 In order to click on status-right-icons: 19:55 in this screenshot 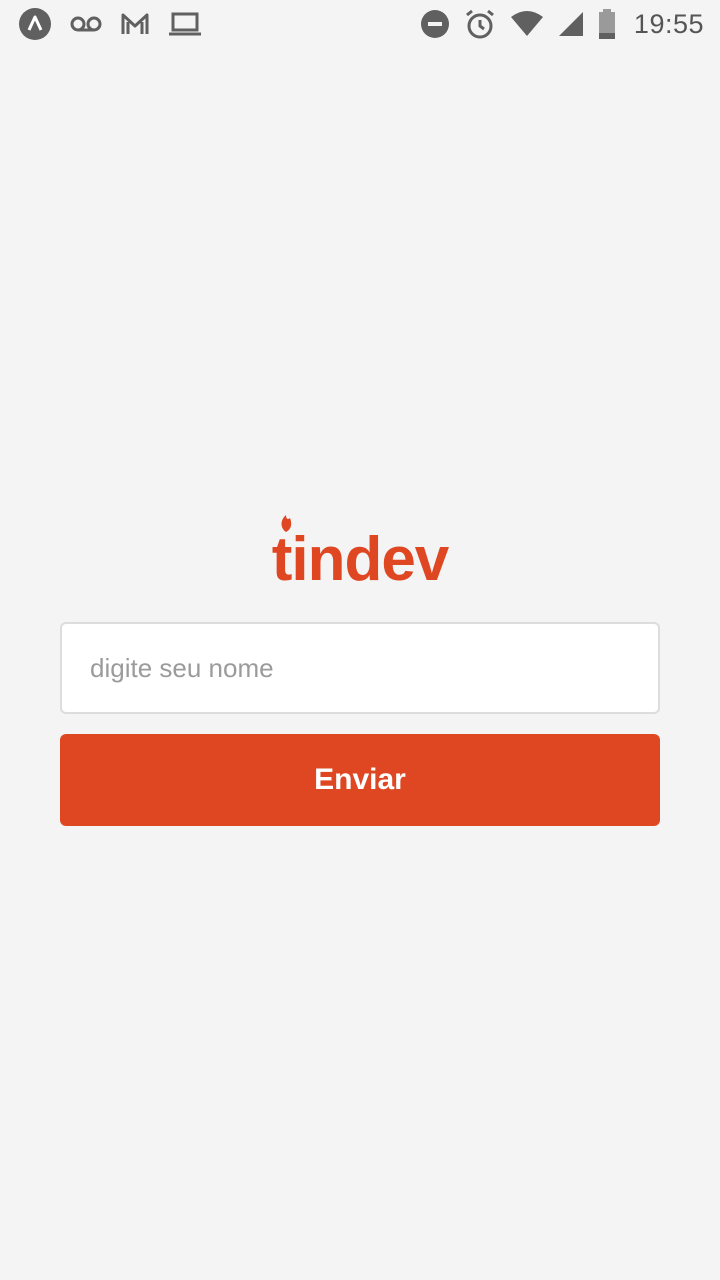, I will do `click(562, 24)`.